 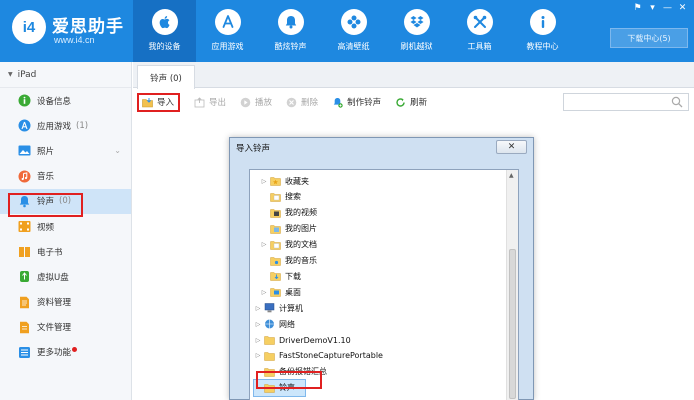 What do you see at coordinates (264, 103) in the screenshot?
I see `play-label: 播放` at bounding box center [264, 103].